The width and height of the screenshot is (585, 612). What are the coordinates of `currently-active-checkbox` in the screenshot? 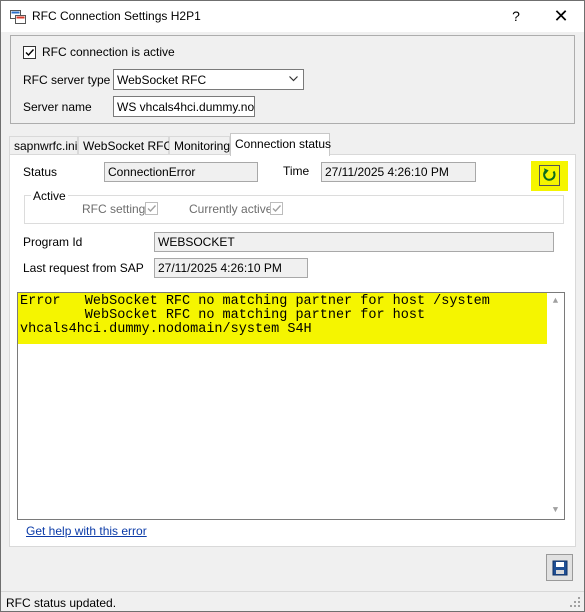 It's located at (276, 208).